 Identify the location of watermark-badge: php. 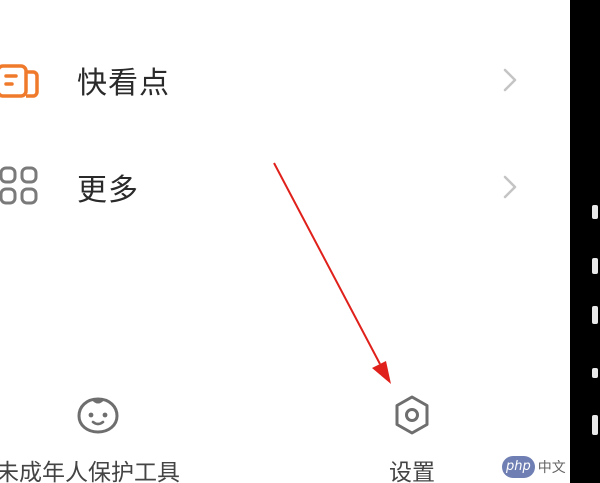
(518, 467).